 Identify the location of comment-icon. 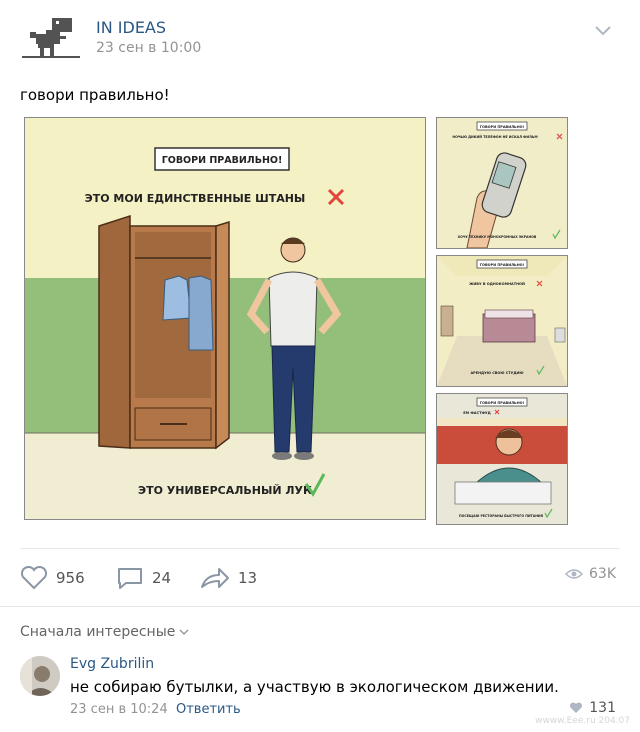
(130, 578).